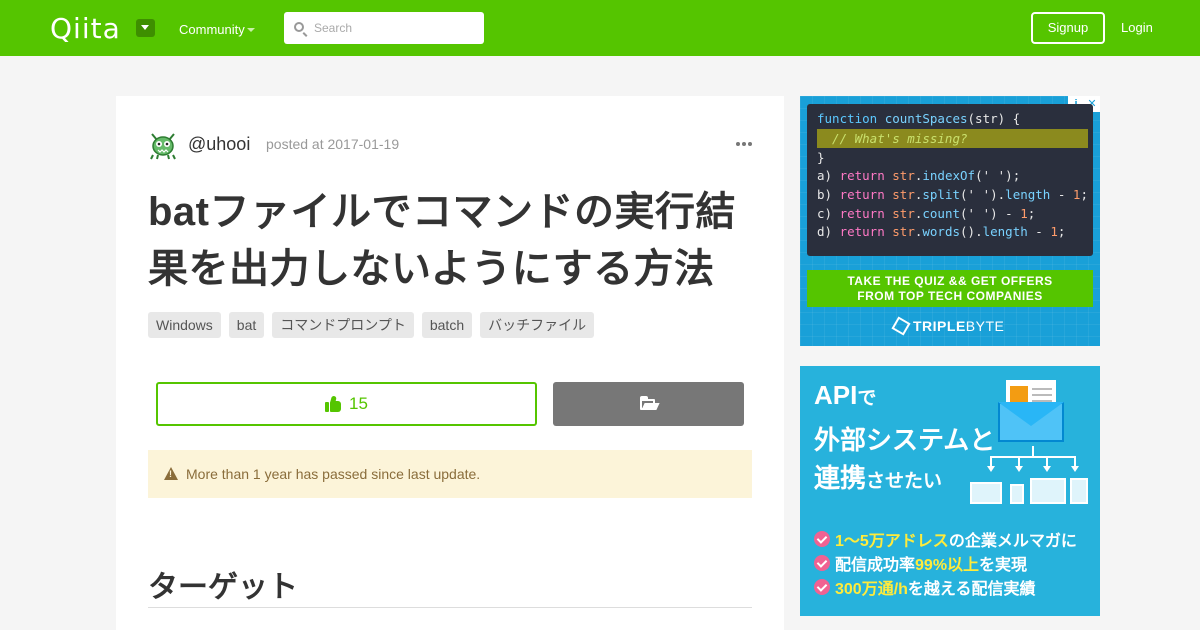 This screenshot has height=630, width=1200. I want to click on tag-item: bat, so click(246, 325).